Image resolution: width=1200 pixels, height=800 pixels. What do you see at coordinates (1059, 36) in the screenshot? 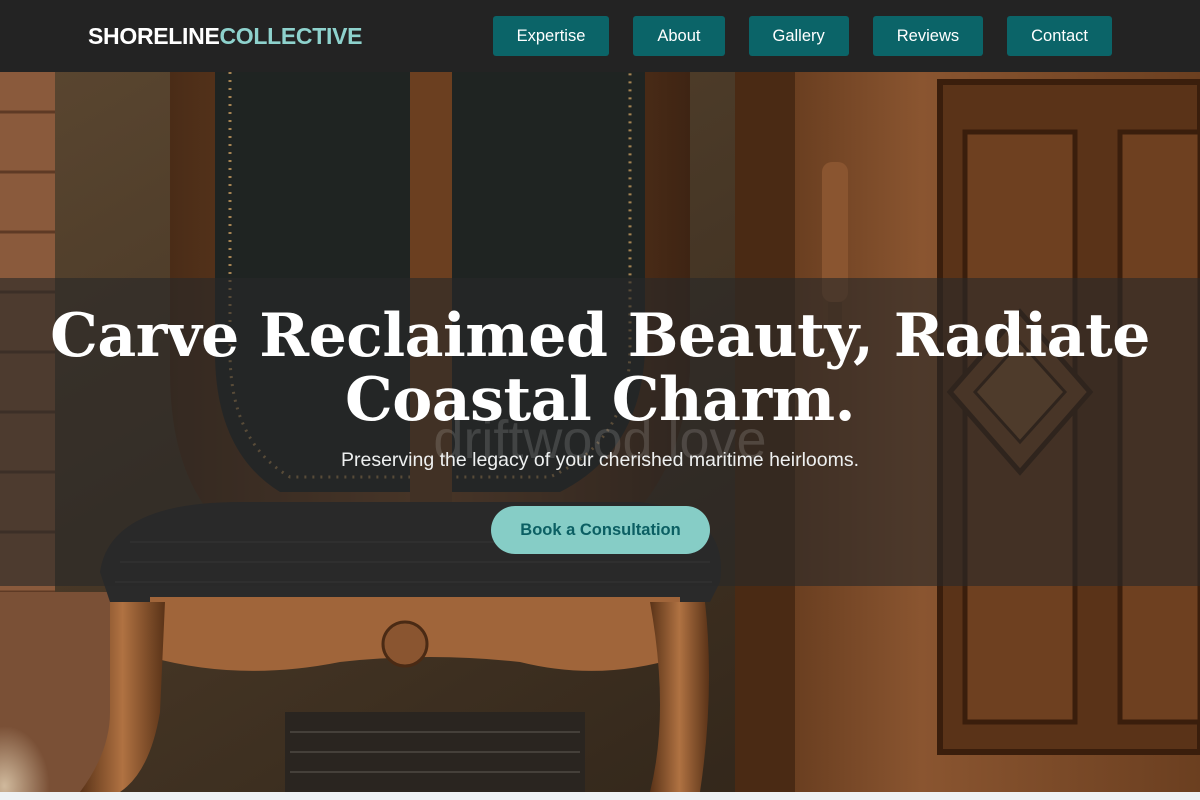
I see `nav-contact-button: Contact` at bounding box center [1059, 36].